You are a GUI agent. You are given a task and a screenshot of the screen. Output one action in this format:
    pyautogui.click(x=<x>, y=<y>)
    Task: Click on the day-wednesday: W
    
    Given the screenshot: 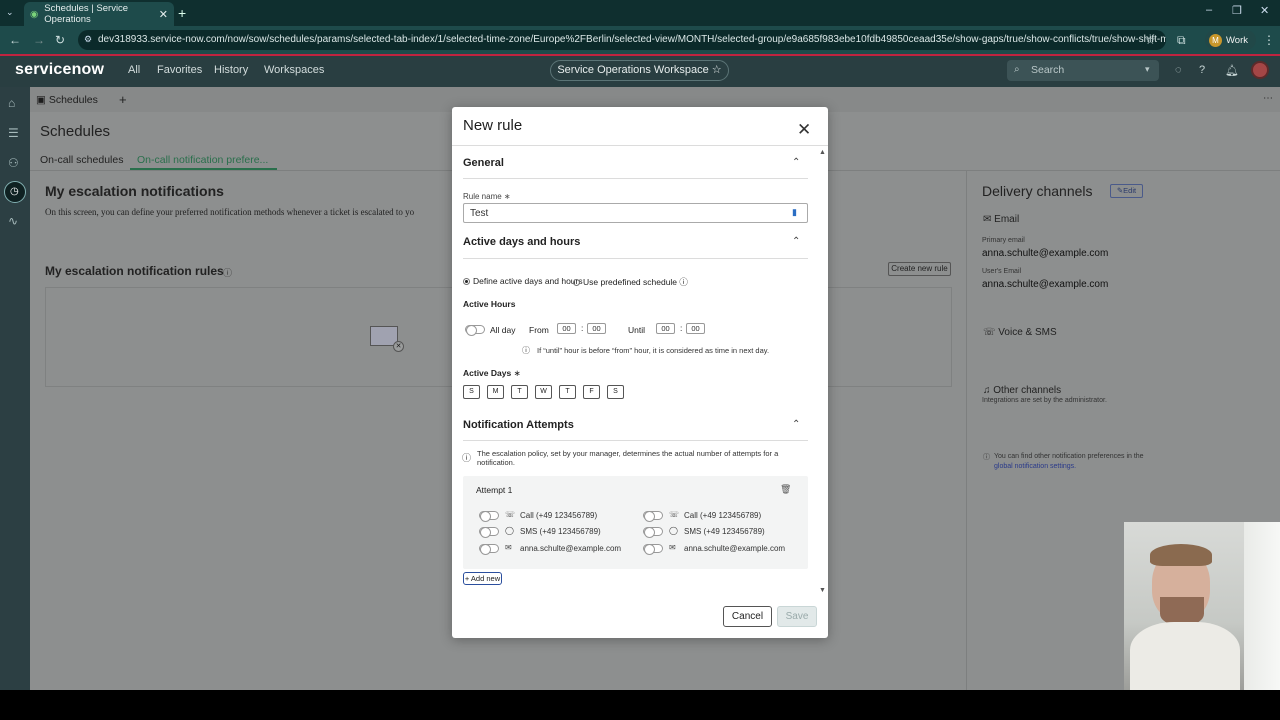 What is the action you would take?
    pyautogui.click(x=543, y=392)
    